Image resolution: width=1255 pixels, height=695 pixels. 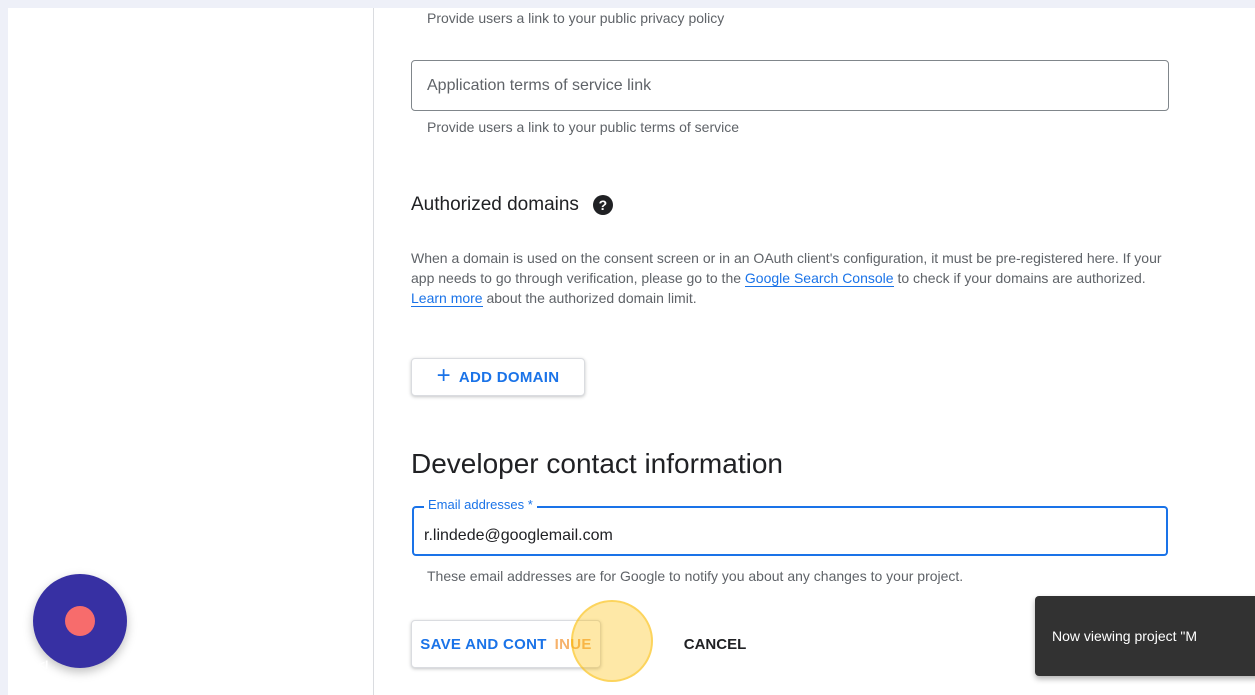 I want to click on terms-of-service-input, so click(x=790, y=85).